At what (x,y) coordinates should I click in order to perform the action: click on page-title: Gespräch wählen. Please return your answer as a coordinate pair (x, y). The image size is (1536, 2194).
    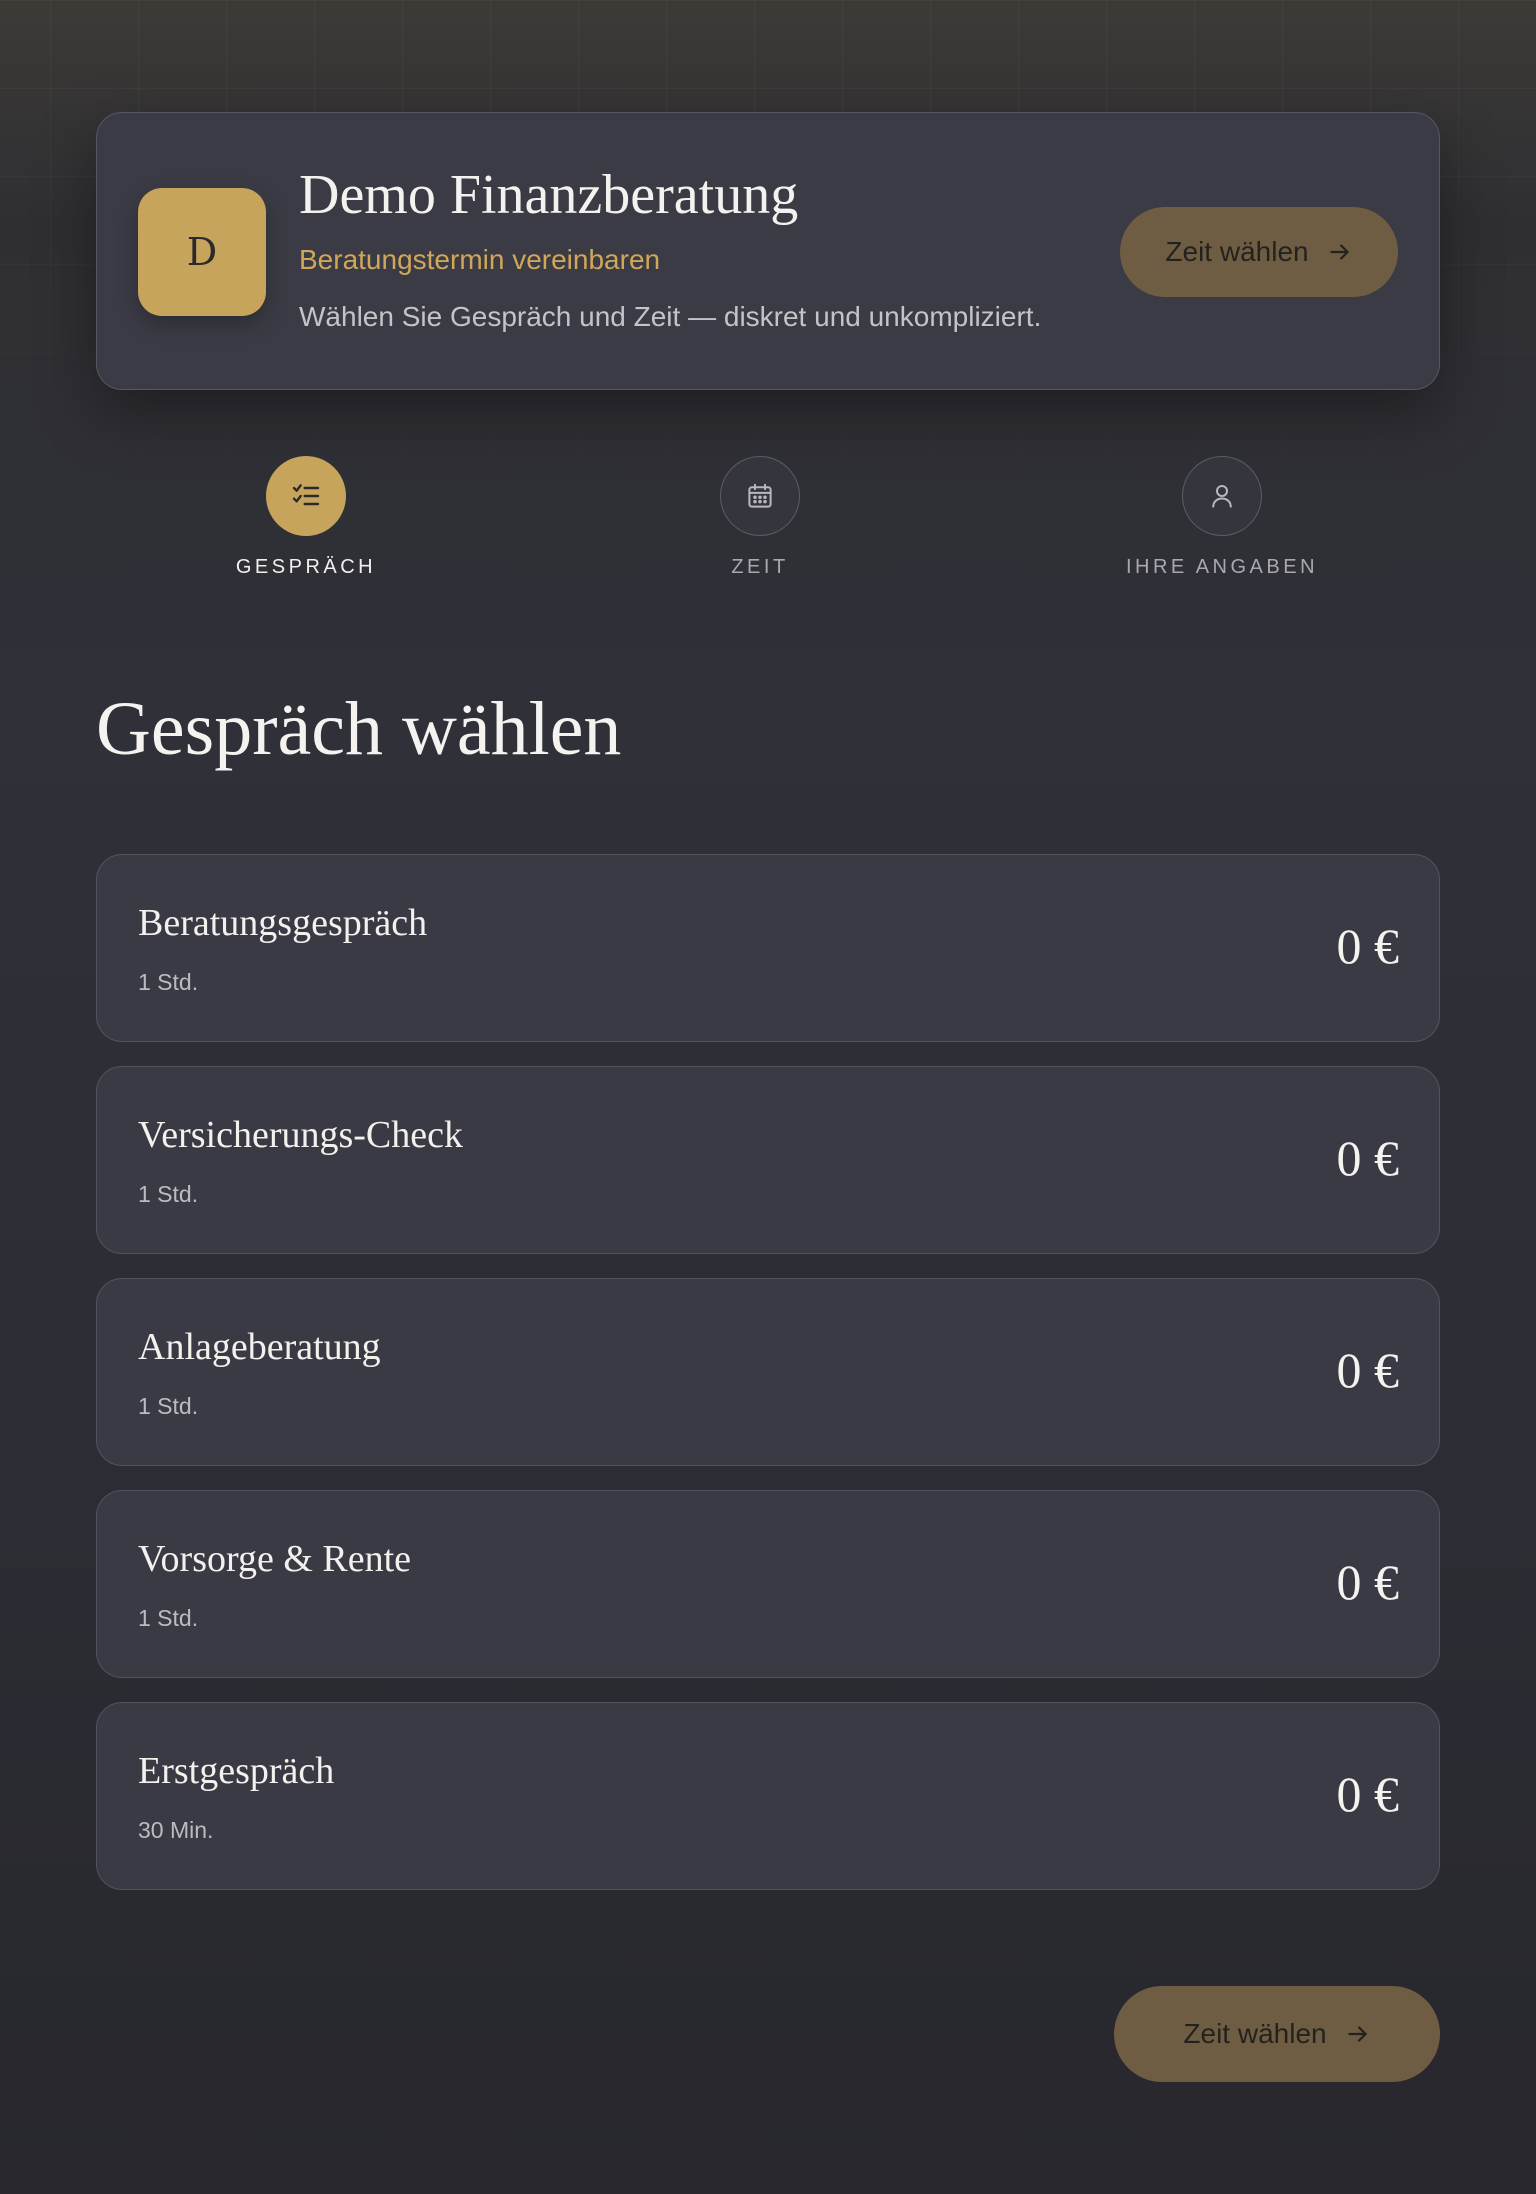
    Looking at the image, I should click on (359, 729).